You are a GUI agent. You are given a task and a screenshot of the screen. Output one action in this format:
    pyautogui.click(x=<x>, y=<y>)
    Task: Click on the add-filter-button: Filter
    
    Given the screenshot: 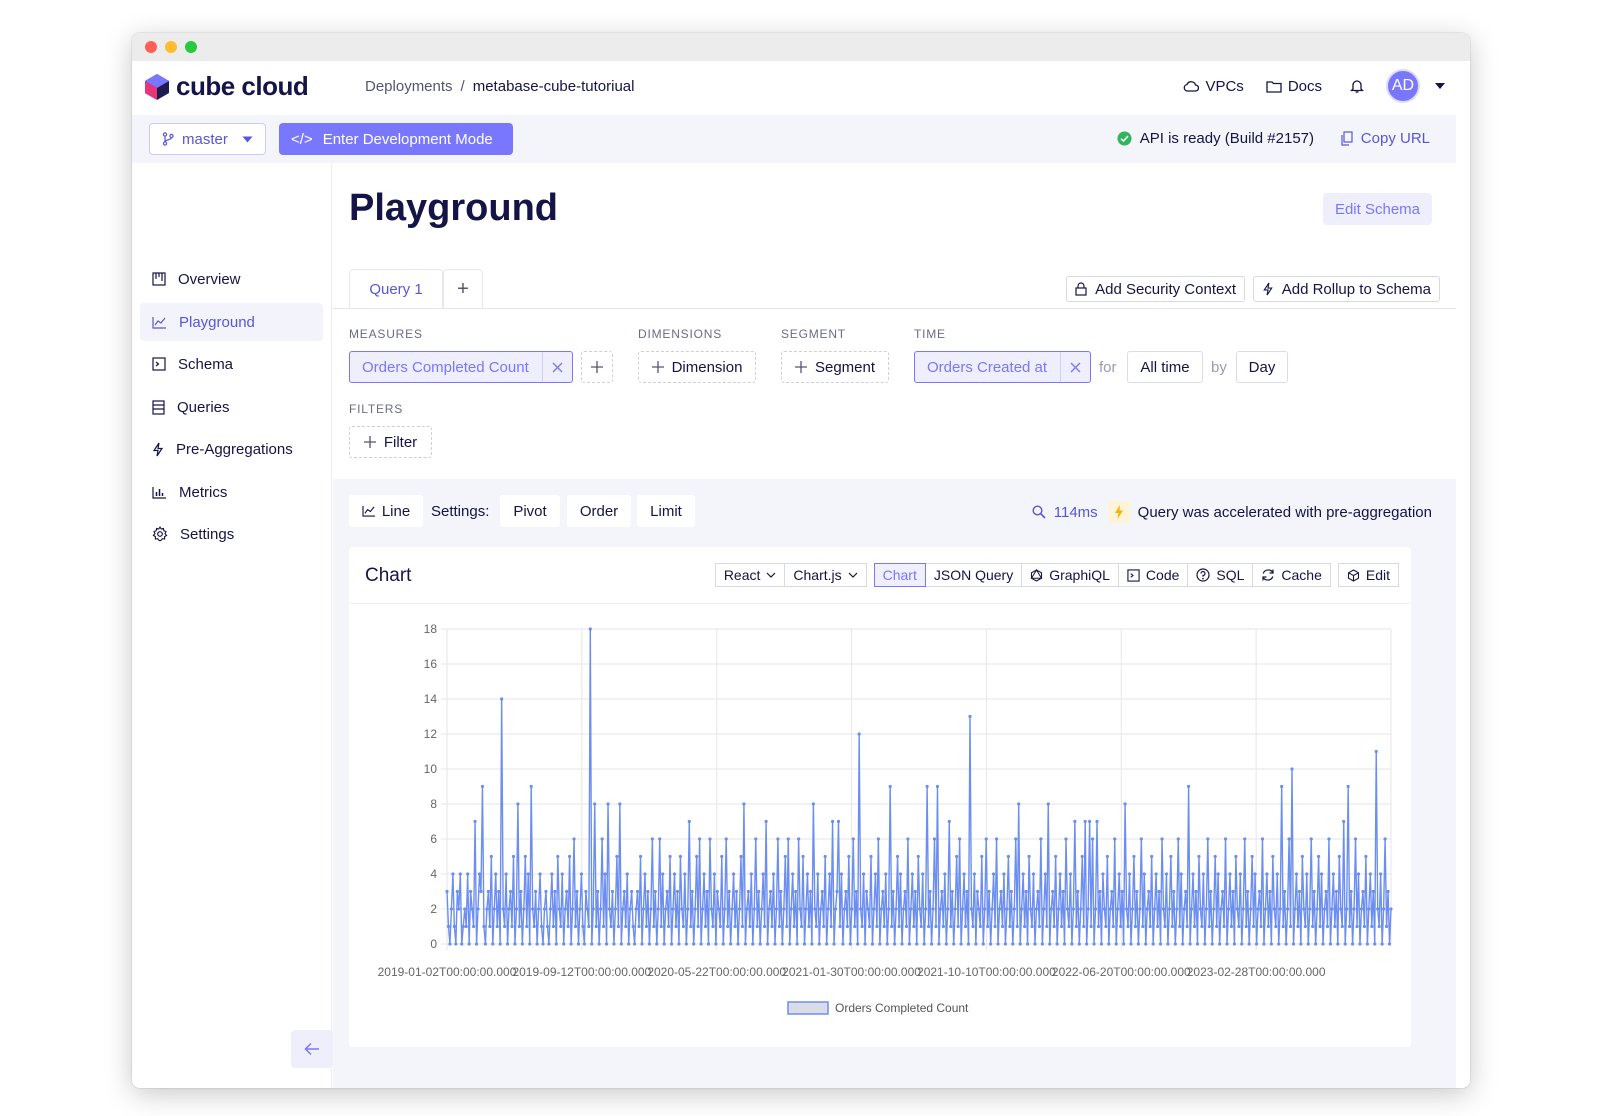 What is the action you would take?
    pyautogui.click(x=390, y=442)
    